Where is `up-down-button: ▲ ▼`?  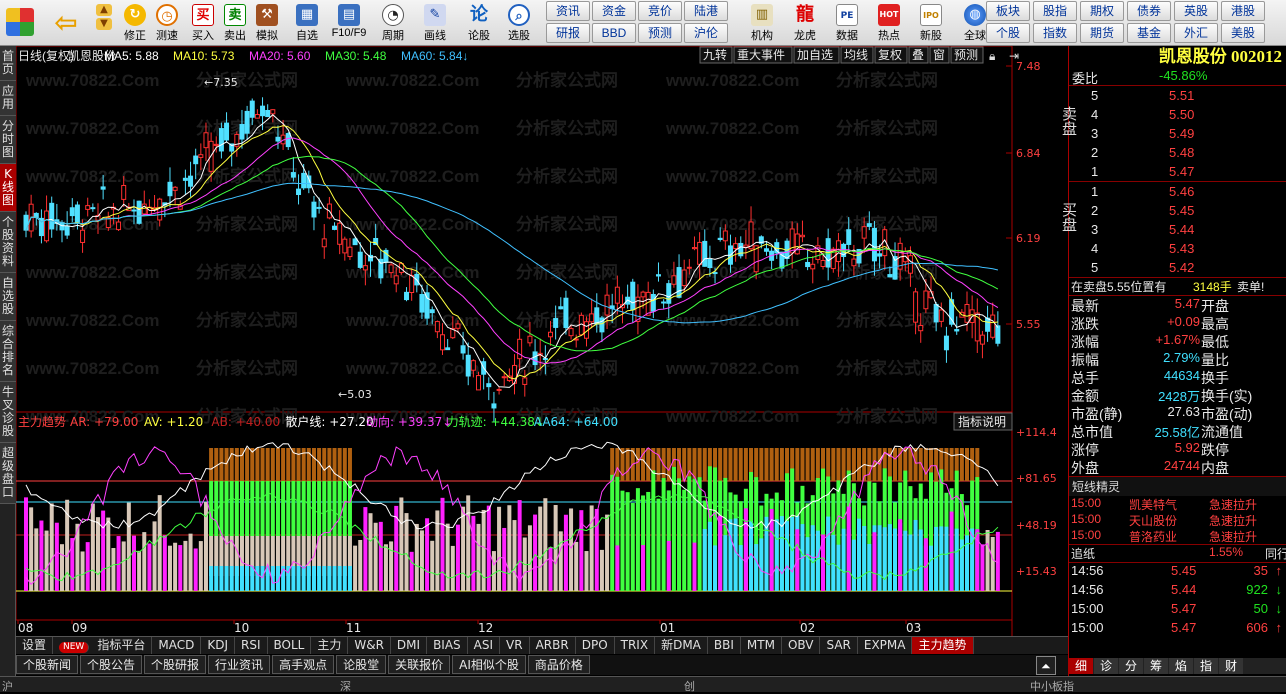 up-down-button: ▲ ▼ is located at coordinates (104, 23).